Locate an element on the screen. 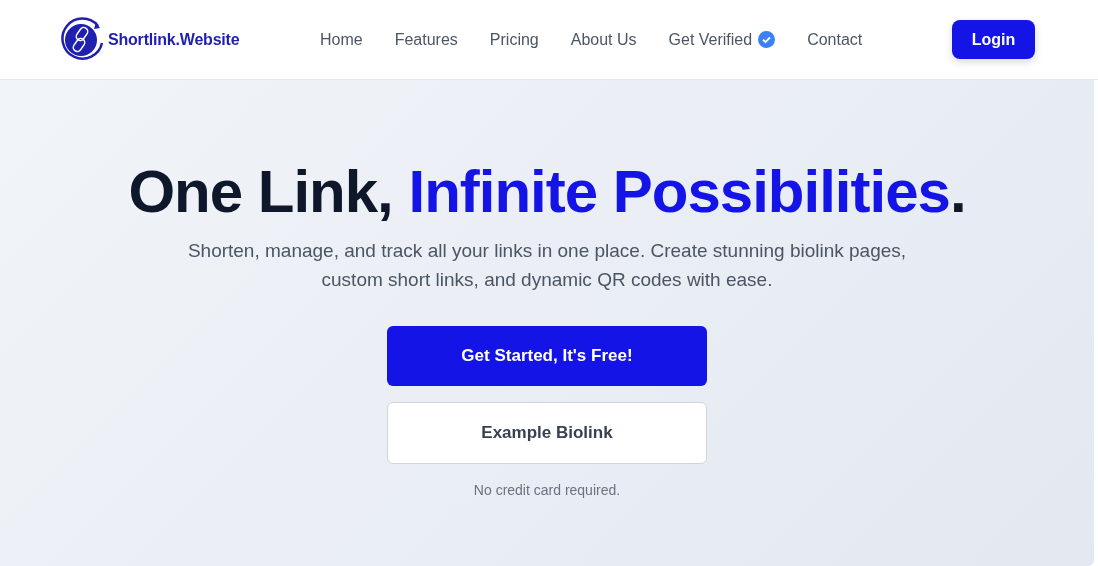 The image size is (1098, 566). nav-link: Features is located at coordinates (426, 39).